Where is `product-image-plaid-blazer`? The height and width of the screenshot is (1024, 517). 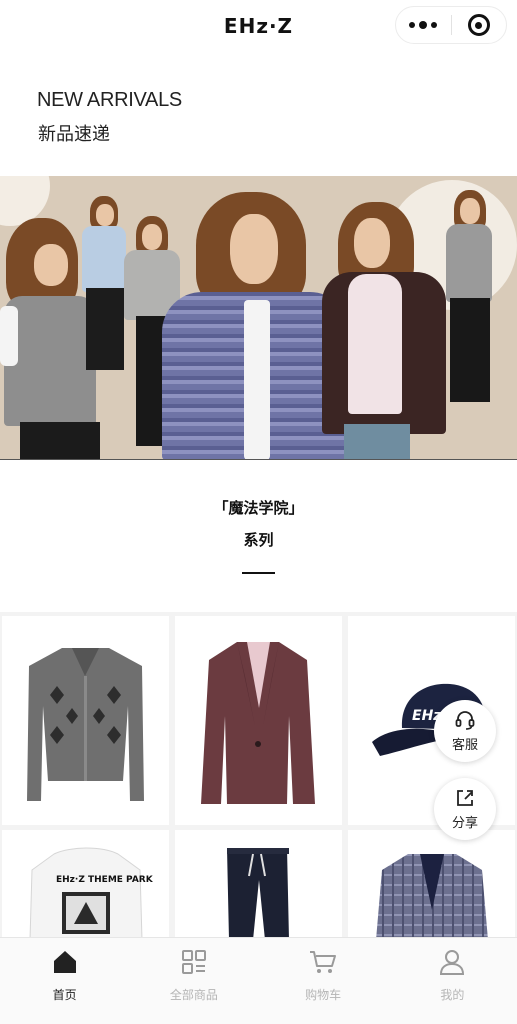 product-image-plaid-blazer is located at coordinates (432, 897).